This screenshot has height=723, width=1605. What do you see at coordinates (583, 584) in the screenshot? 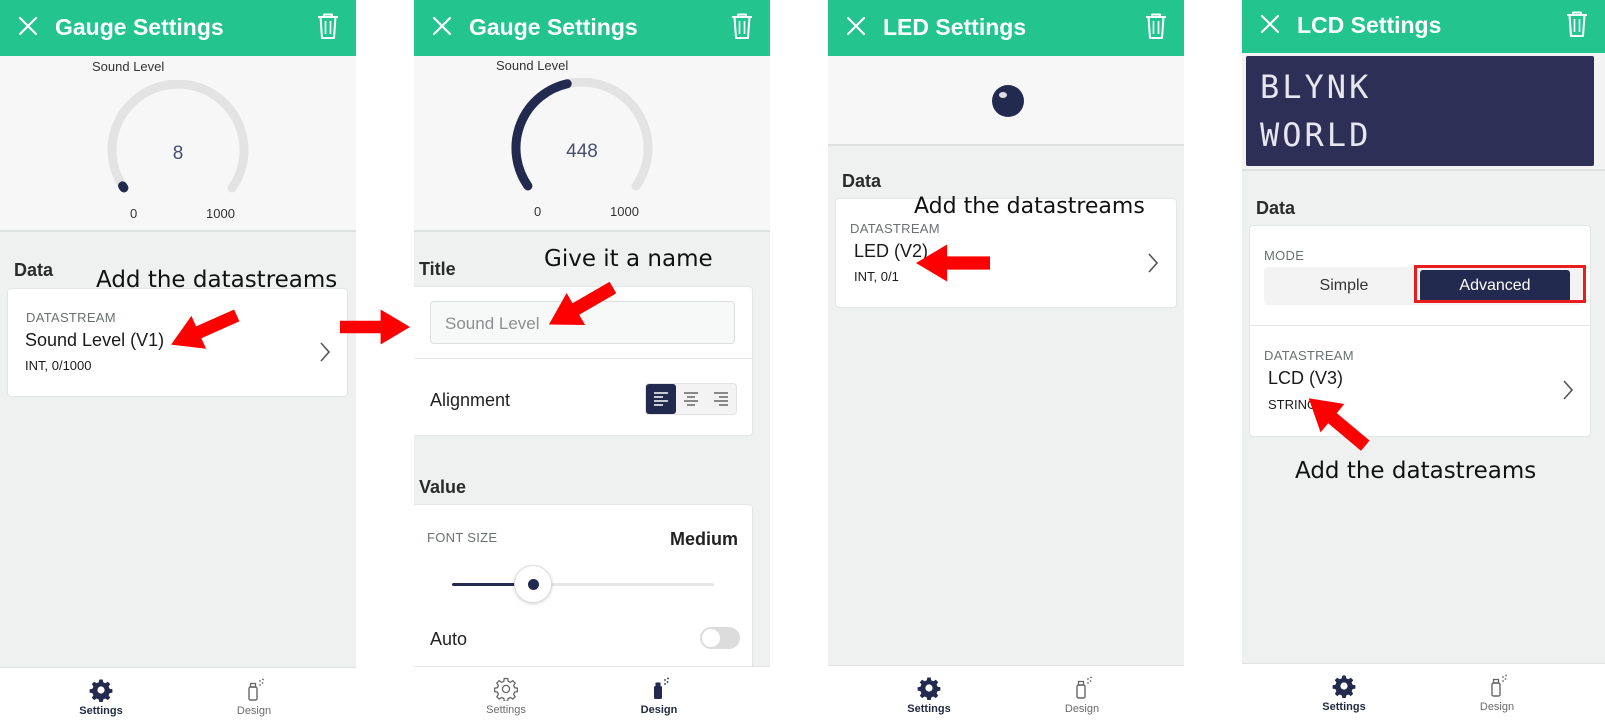
I see `font-size-slider` at bounding box center [583, 584].